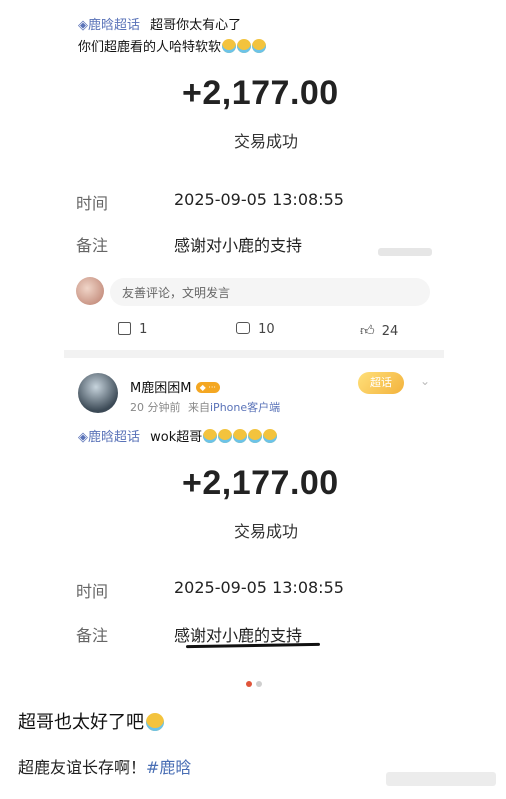  Describe the element at coordinates (367, 331) in the screenshot. I see `thumbs-up-icon: 👍︎` at that location.